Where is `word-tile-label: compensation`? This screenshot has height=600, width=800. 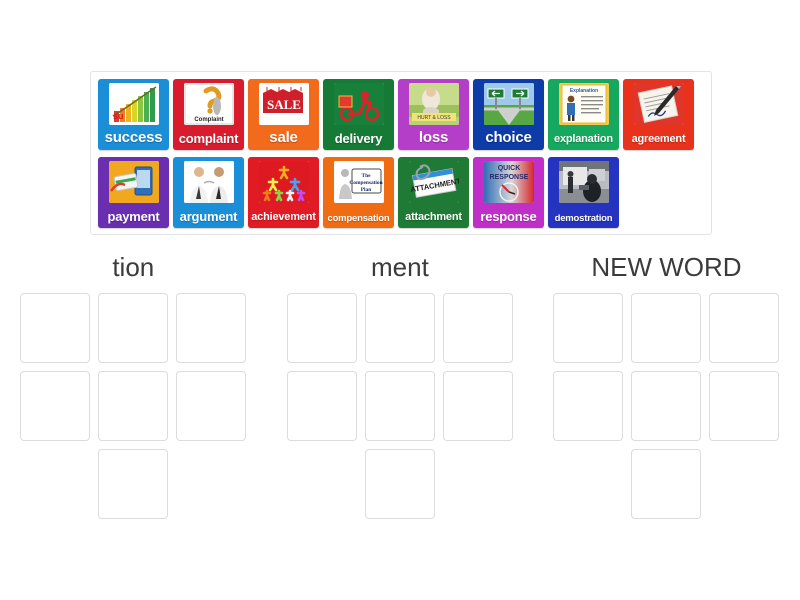 word-tile-label: compensation is located at coordinates (358, 219).